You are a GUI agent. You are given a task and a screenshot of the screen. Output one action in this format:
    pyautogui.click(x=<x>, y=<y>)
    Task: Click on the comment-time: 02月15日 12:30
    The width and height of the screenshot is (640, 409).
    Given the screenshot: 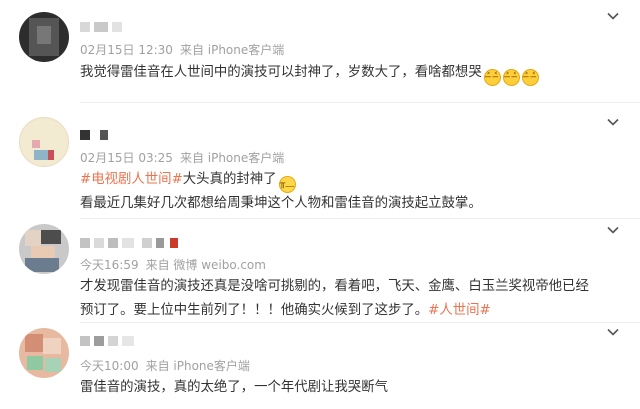 What is the action you would take?
    pyautogui.click(x=126, y=50)
    